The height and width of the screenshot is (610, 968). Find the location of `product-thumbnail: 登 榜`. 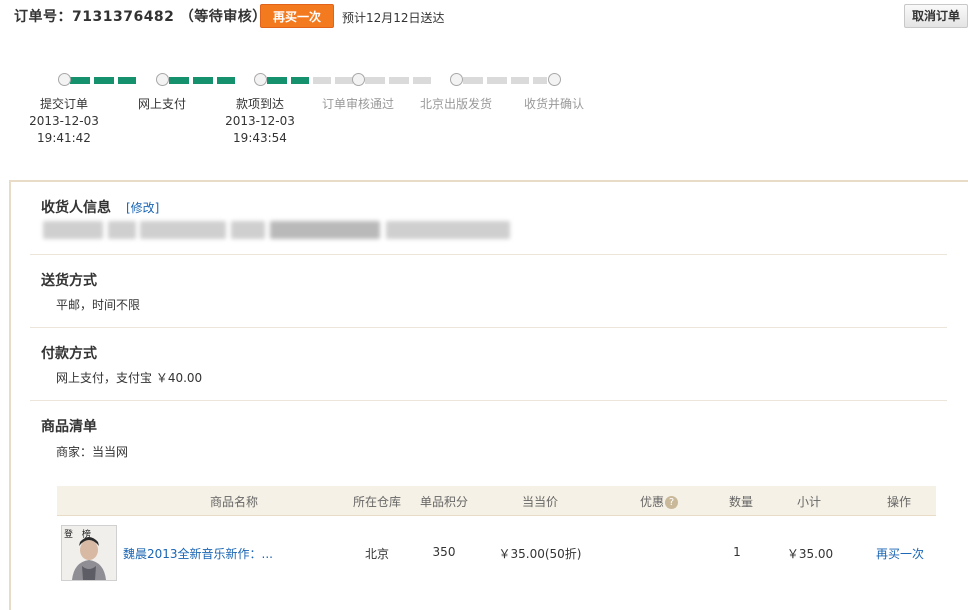

product-thumbnail: 登 榜 is located at coordinates (89, 553).